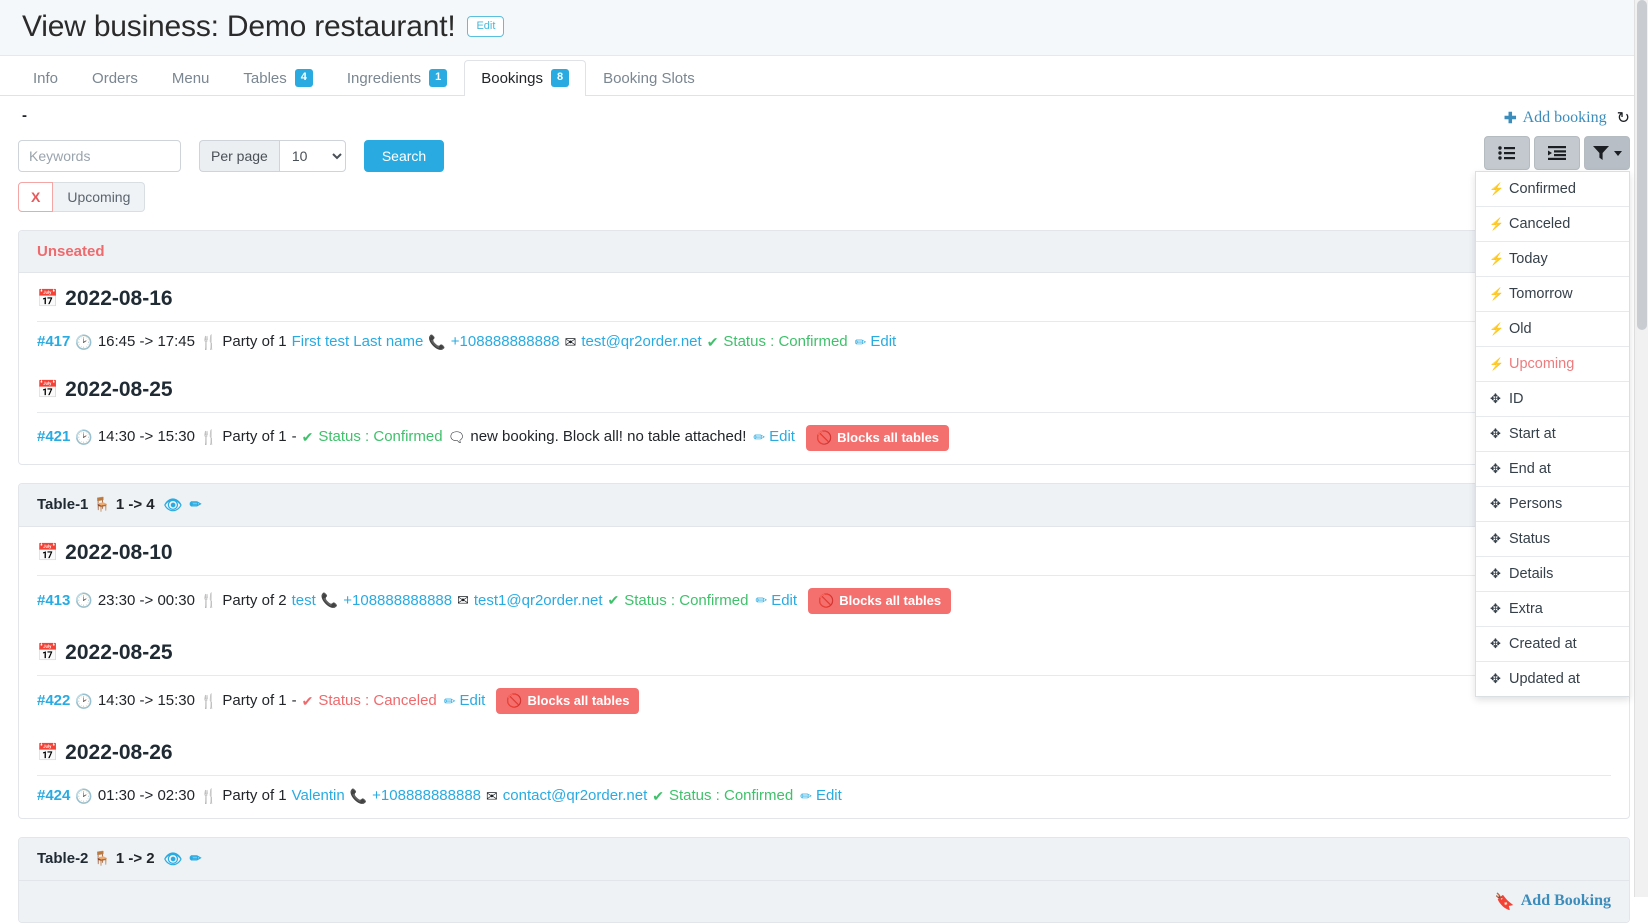 The image size is (1648, 923). What do you see at coordinates (99, 197) in the screenshot?
I see `active-filter-label: Upcoming` at bounding box center [99, 197].